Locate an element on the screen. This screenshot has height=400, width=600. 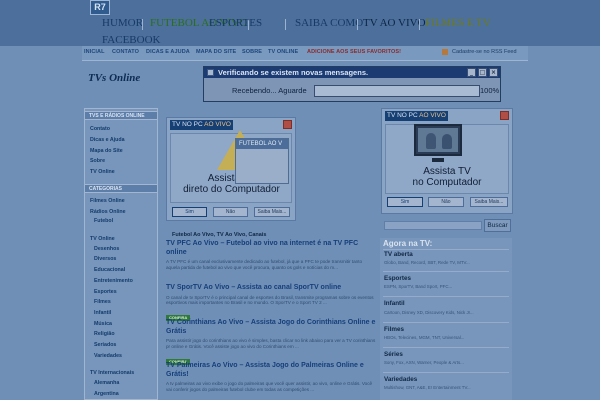
tv-category-variedades: Variedades is located at coordinates (400, 379).